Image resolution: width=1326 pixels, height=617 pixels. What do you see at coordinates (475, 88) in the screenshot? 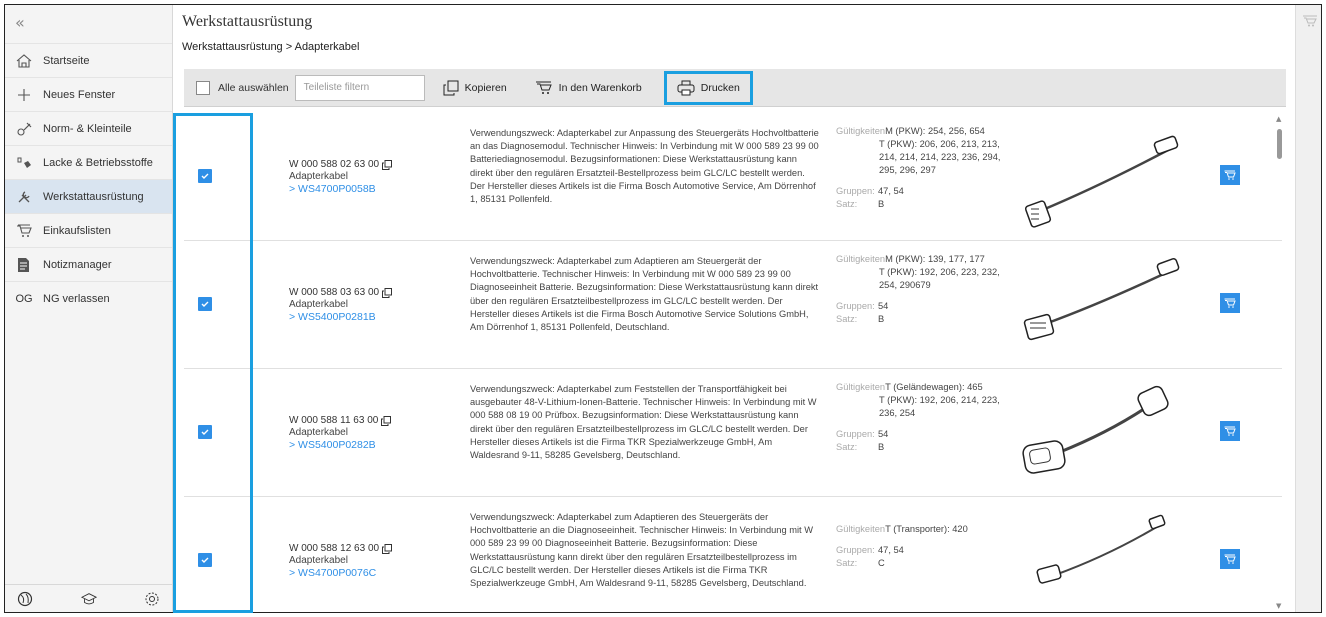
I see `copy-button: Kopieren` at bounding box center [475, 88].